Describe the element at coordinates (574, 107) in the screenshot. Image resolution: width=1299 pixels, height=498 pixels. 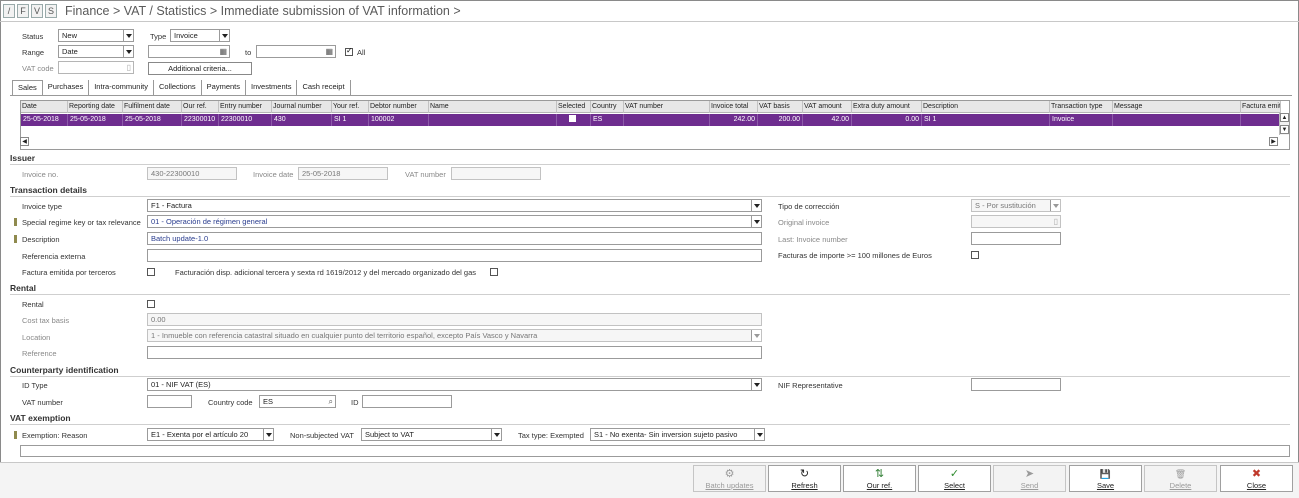
I see `column-header: Selected` at that location.